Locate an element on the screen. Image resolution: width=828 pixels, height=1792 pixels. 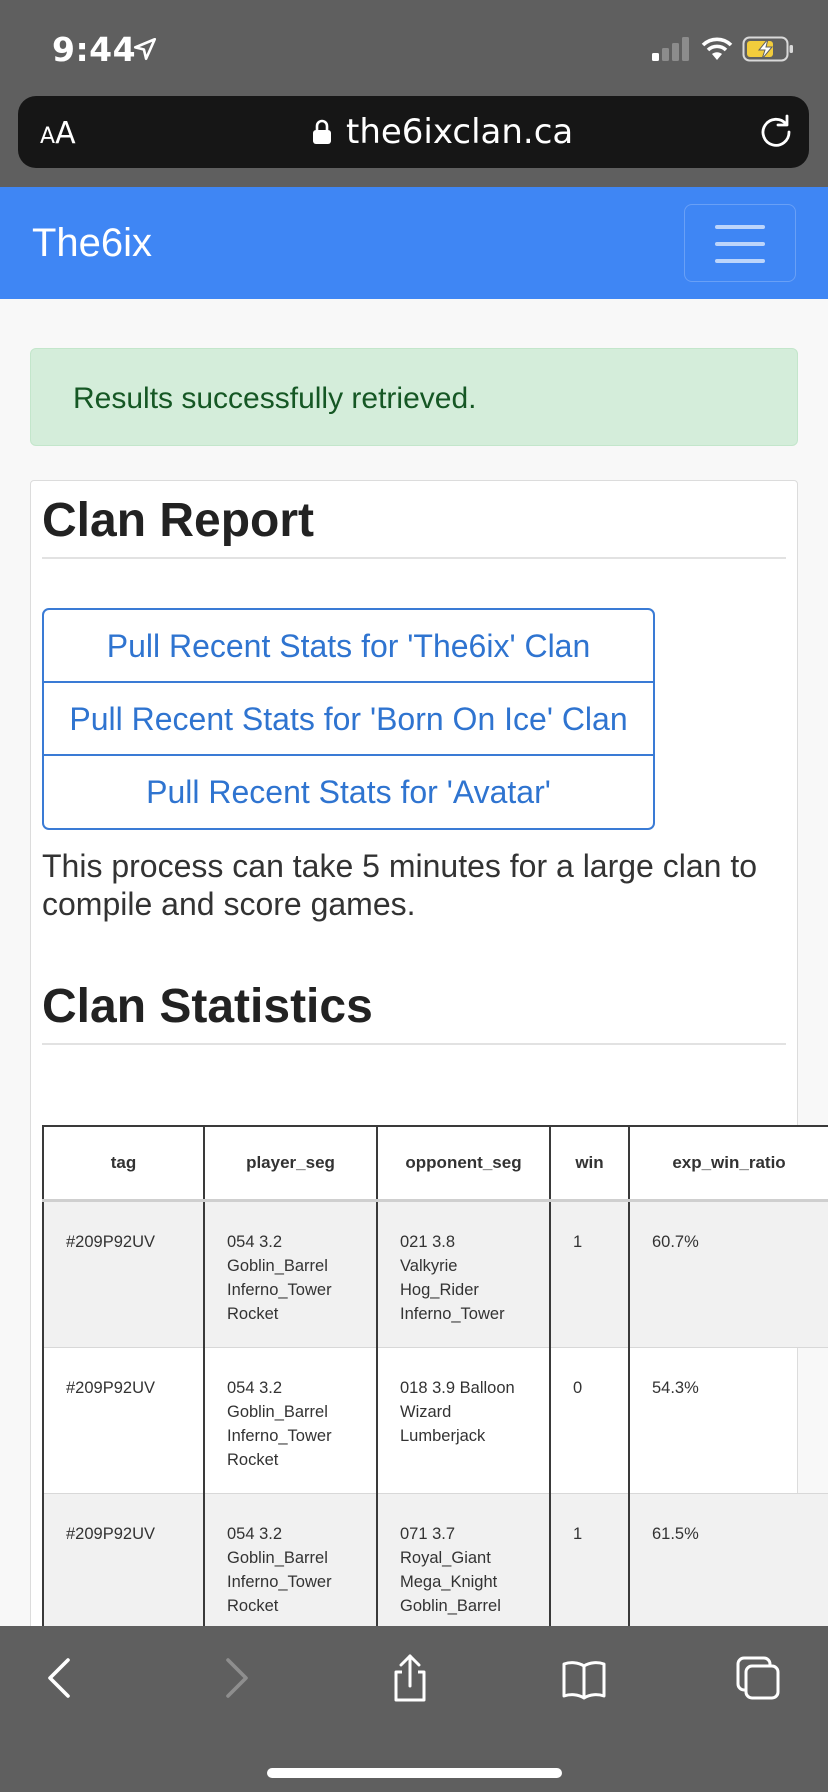
browser-toolbar is located at coordinates (414, 1709).